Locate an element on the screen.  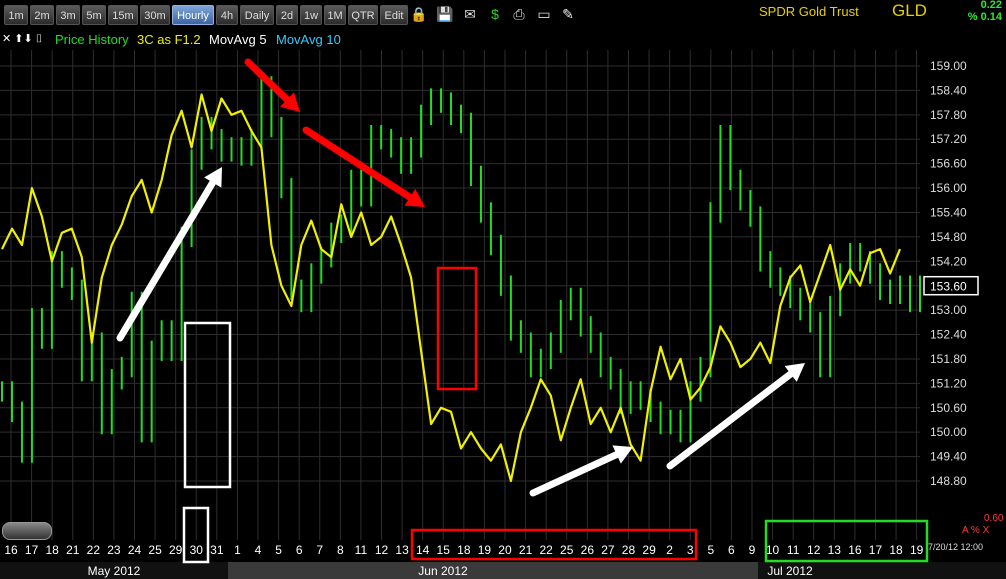
y-tick-label: 149.40 is located at coordinates (948, 457).